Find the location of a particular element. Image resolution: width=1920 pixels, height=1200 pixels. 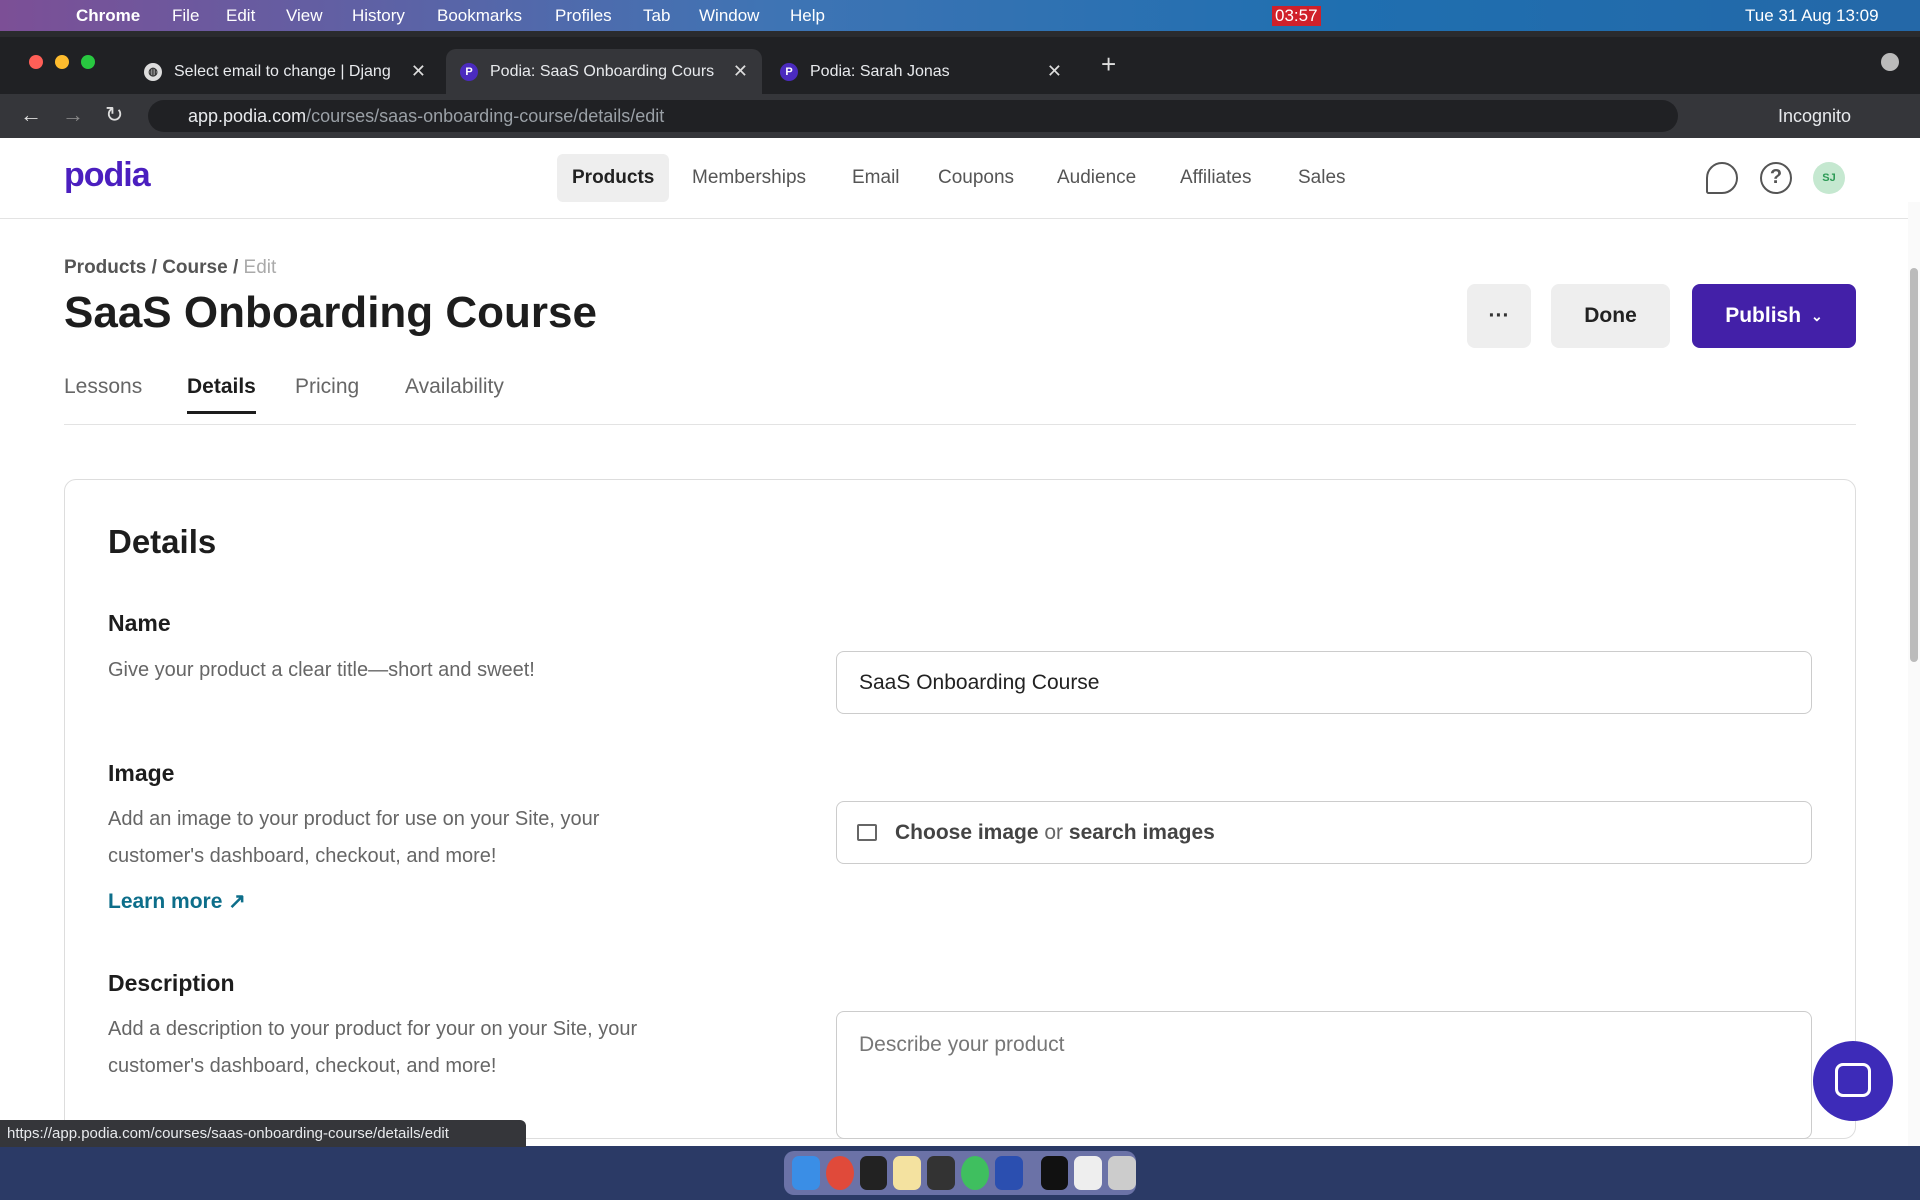

dock is located at coordinates (960, 1173).